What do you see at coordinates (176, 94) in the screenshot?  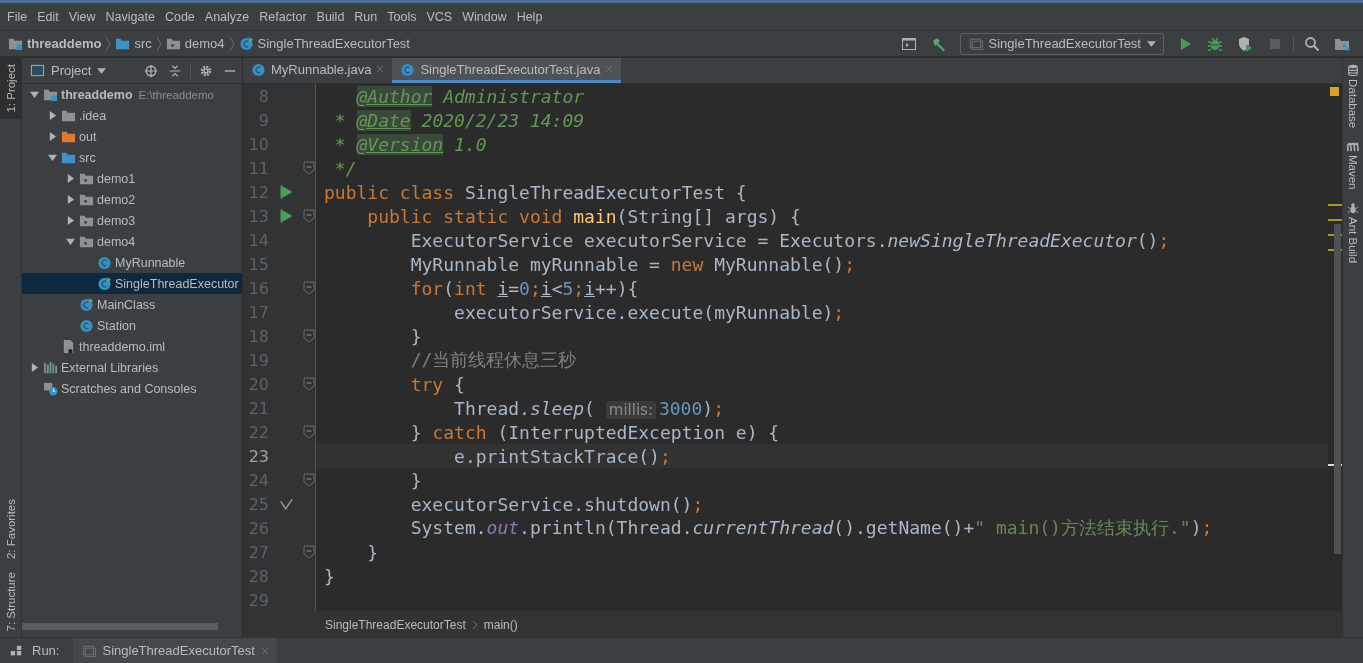 I see `path-hint: E:\threaddemo` at bounding box center [176, 94].